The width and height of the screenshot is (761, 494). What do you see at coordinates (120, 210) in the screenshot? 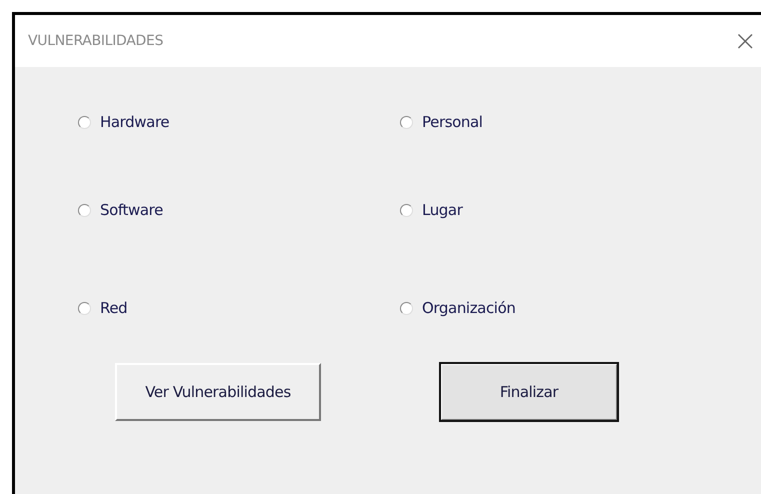
I see `radio-option: Software` at bounding box center [120, 210].